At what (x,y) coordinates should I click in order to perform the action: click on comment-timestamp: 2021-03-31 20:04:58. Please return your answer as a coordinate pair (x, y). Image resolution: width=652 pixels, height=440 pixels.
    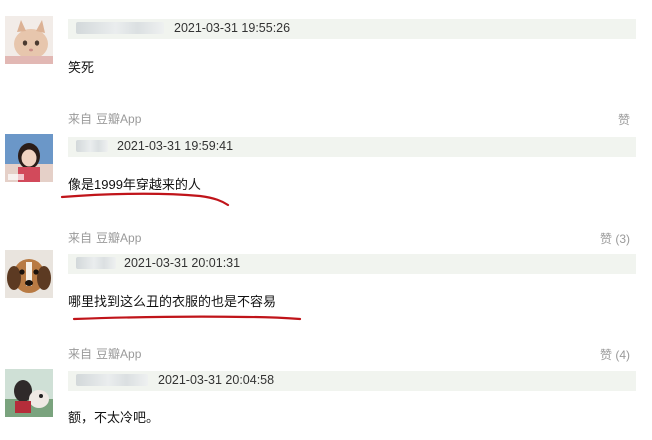
    Looking at the image, I should click on (216, 380).